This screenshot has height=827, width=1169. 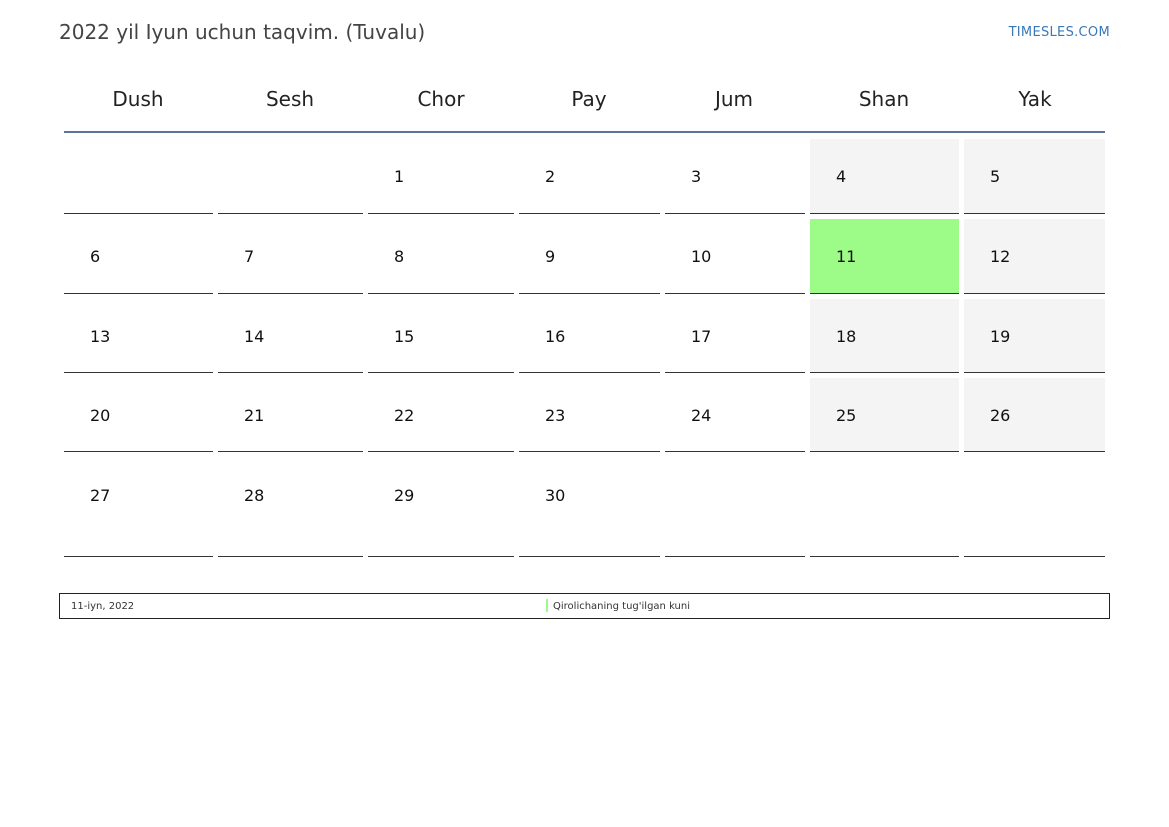 What do you see at coordinates (1034, 256) in the screenshot?
I see `day-cell: 12` at bounding box center [1034, 256].